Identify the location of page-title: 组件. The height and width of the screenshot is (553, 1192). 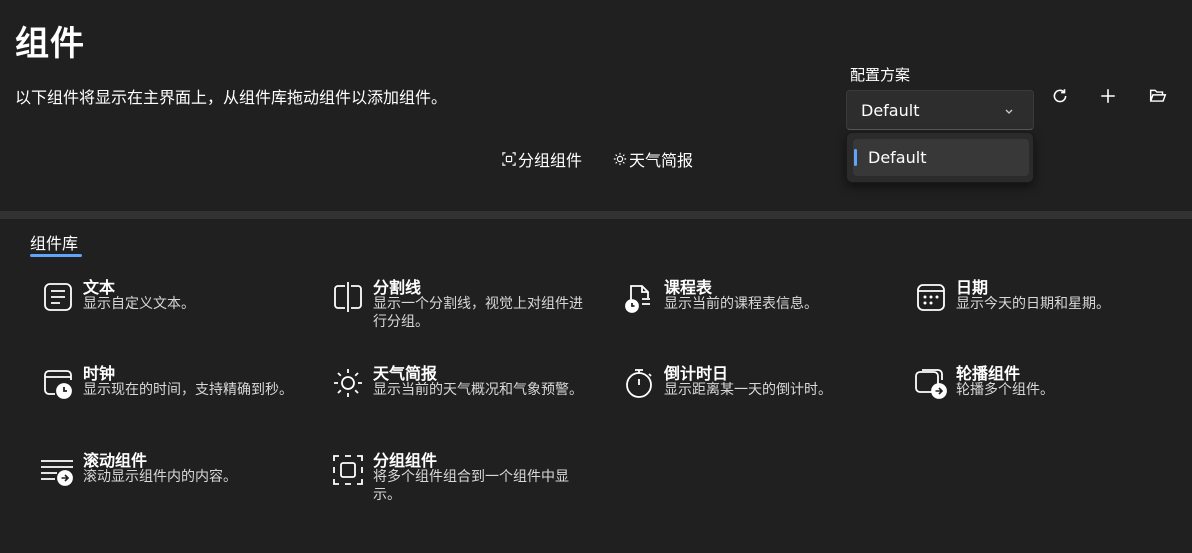
(50, 44).